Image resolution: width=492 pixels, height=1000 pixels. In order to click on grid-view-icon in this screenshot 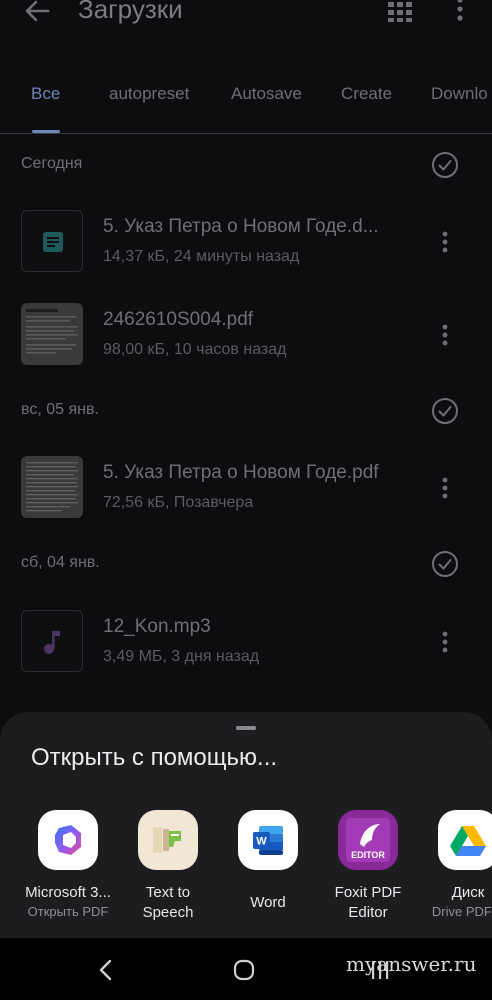, I will do `click(400, 12)`.